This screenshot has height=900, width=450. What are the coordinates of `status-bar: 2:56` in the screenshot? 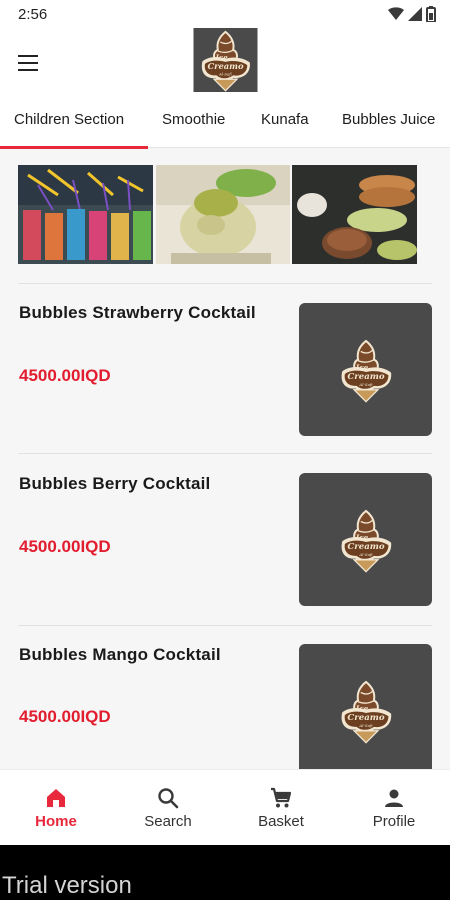 It's located at (225, 14).